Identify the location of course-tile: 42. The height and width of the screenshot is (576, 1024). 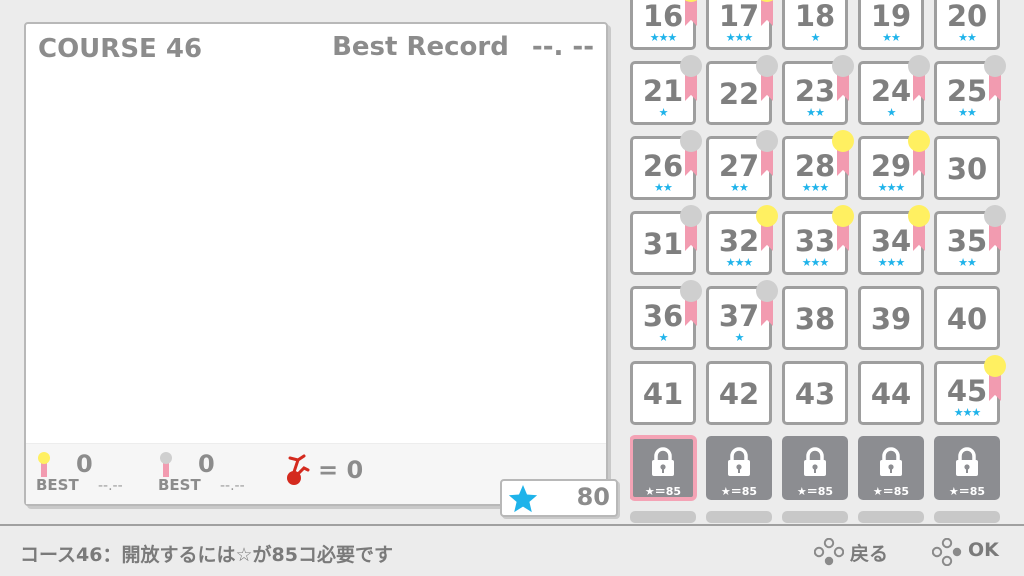
(739, 393).